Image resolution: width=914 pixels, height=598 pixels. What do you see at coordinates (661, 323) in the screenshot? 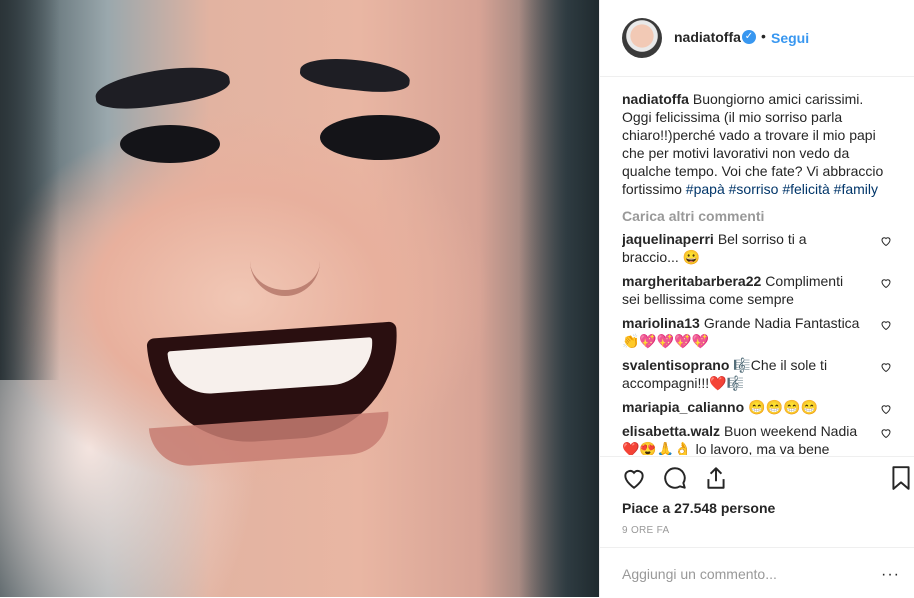
I see `comment-username: mariolina13` at bounding box center [661, 323].